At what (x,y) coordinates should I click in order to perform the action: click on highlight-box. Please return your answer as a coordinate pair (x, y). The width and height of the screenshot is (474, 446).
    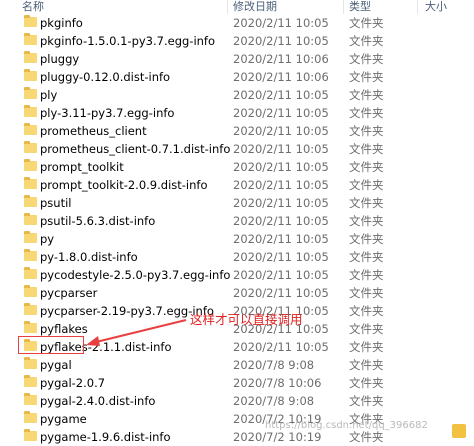
    Looking at the image, I should click on (51, 345).